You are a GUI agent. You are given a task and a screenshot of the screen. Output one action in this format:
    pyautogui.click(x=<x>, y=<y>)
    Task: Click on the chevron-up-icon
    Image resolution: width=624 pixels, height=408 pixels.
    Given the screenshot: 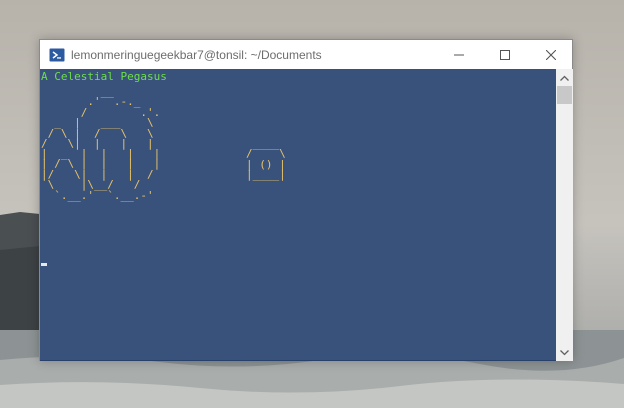 What is the action you would take?
    pyautogui.click(x=564, y=78)
    